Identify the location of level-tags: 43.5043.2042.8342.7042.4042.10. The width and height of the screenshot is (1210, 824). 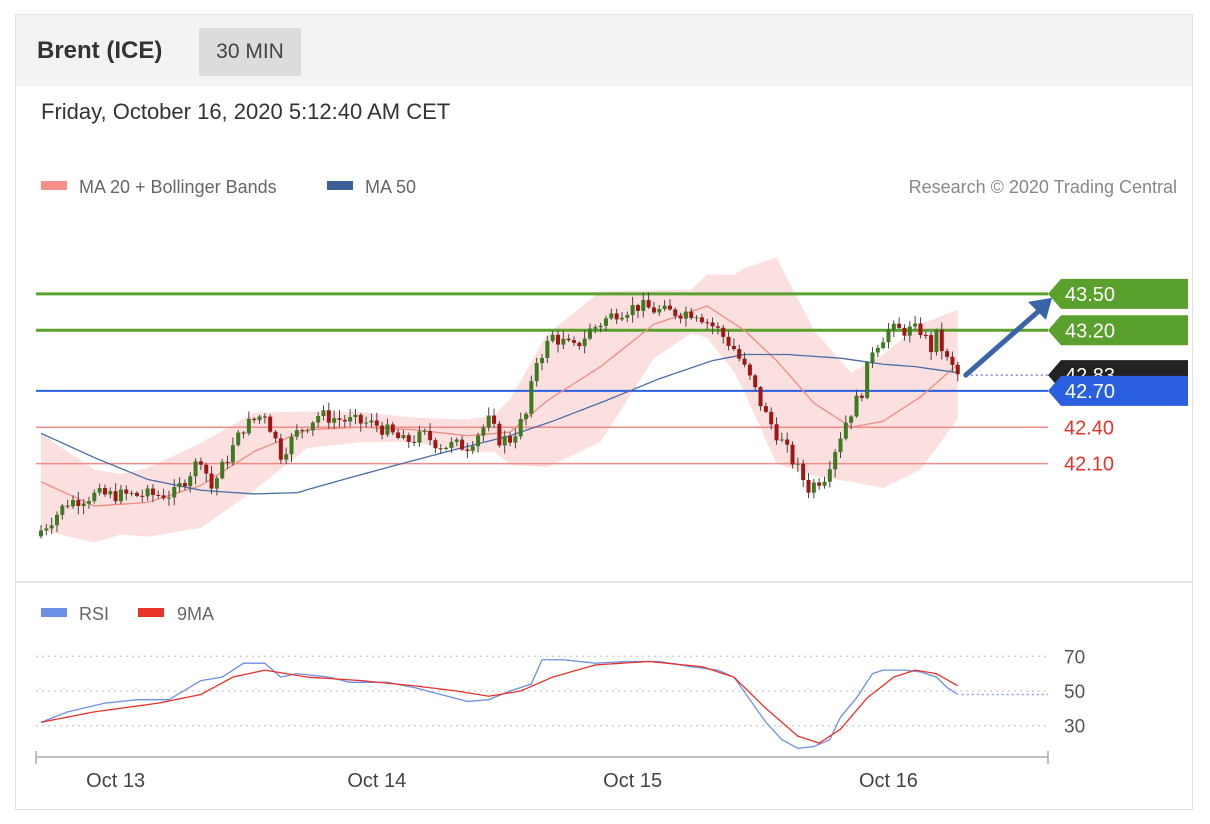
(1118, 377).